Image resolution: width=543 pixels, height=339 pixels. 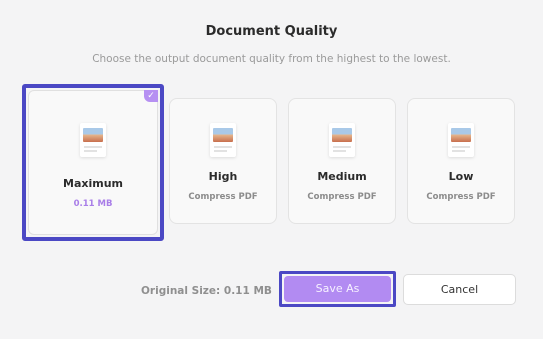 What do you see at coordinates (206, 291) in the screenshot?
I see `original-size-text: Original Size: 0.11 MB` at bounding box center [206, 291].